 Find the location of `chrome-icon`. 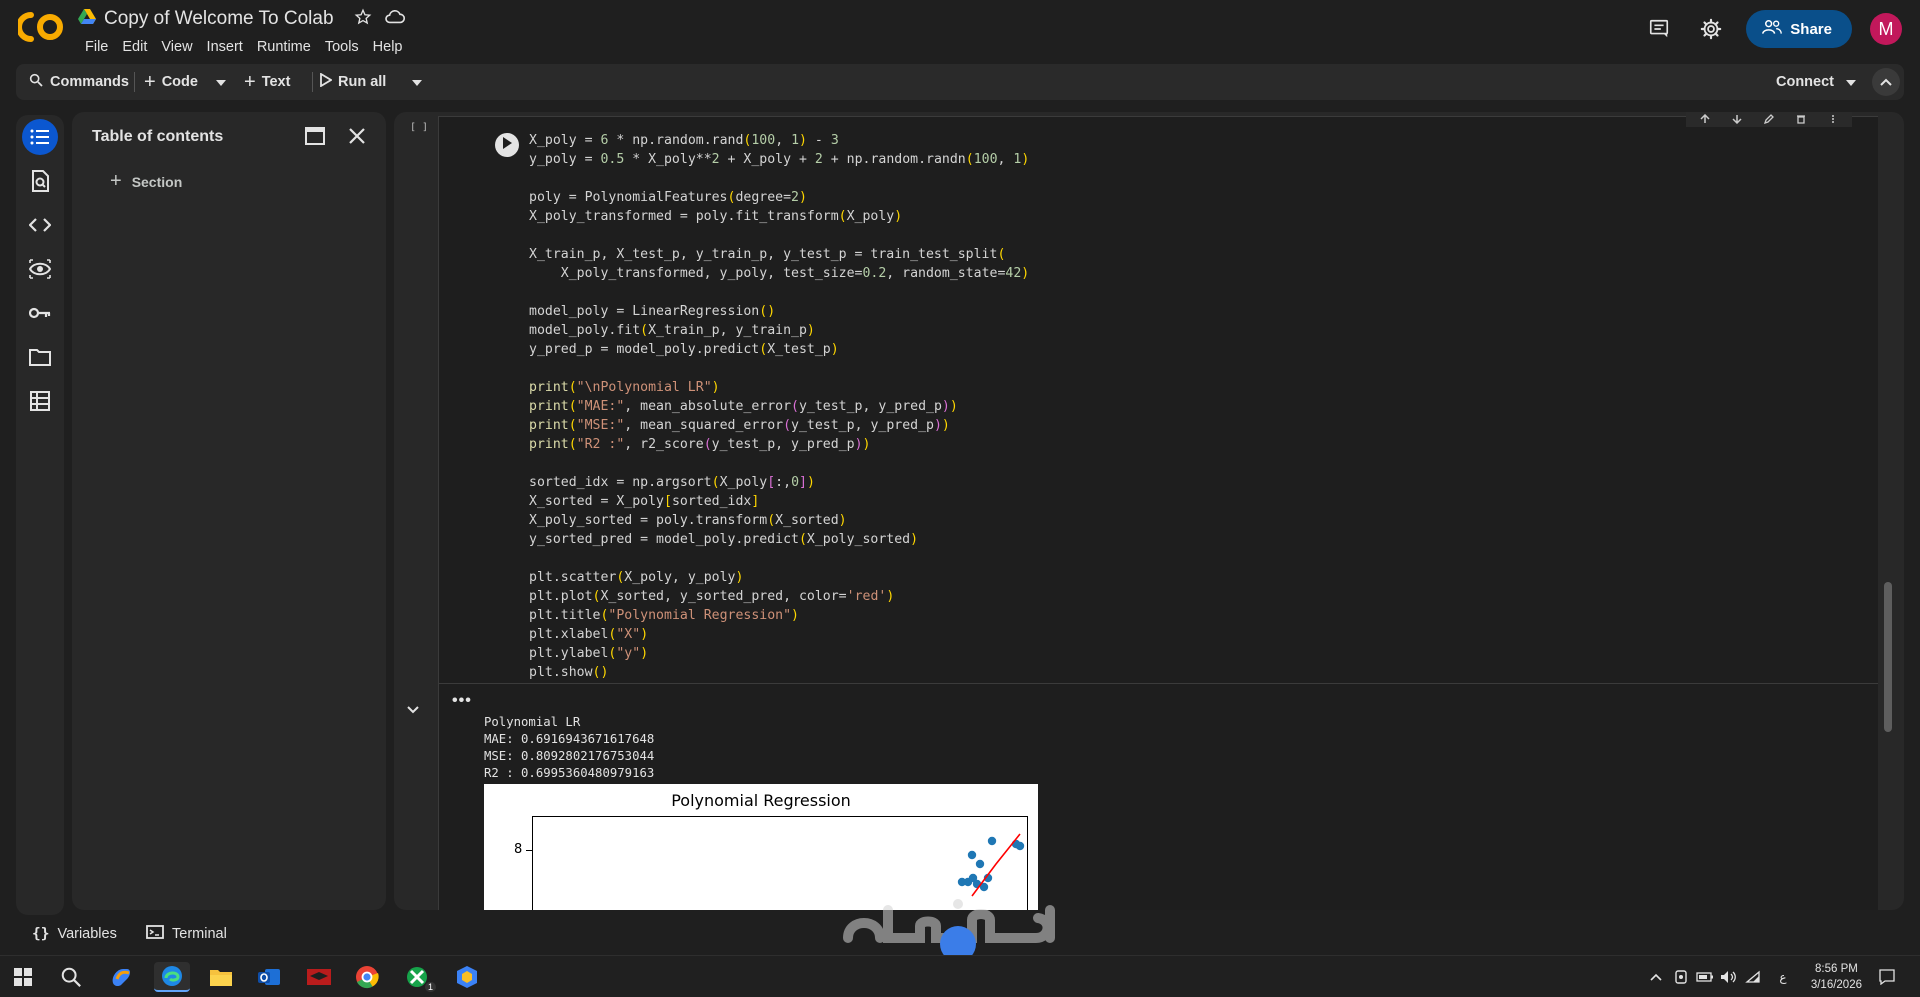

chrome-icon is located at coordinates (367, 977).